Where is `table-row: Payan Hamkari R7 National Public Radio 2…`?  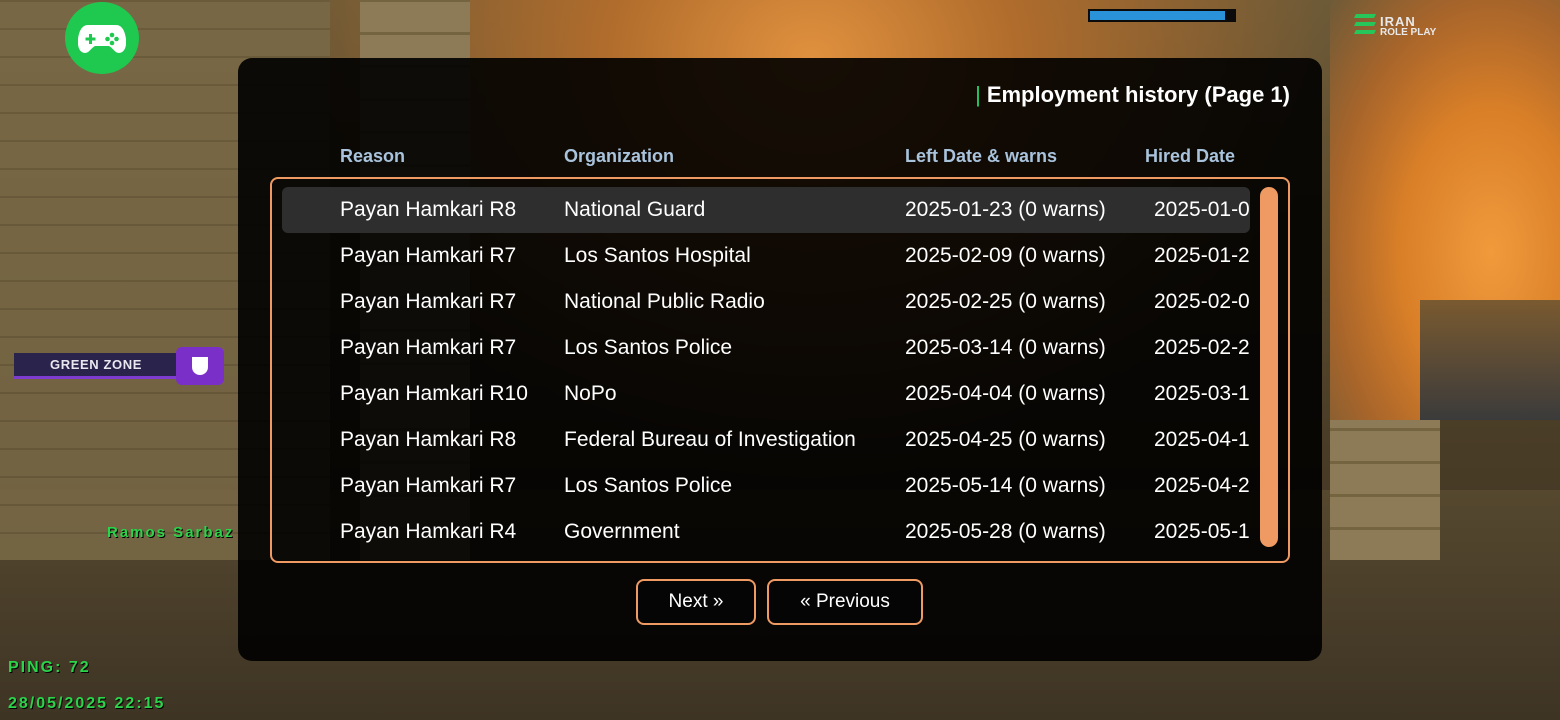 table-row: Payan Hamkari R7 National Public Radio 2… is located at coordinates (766, 302).